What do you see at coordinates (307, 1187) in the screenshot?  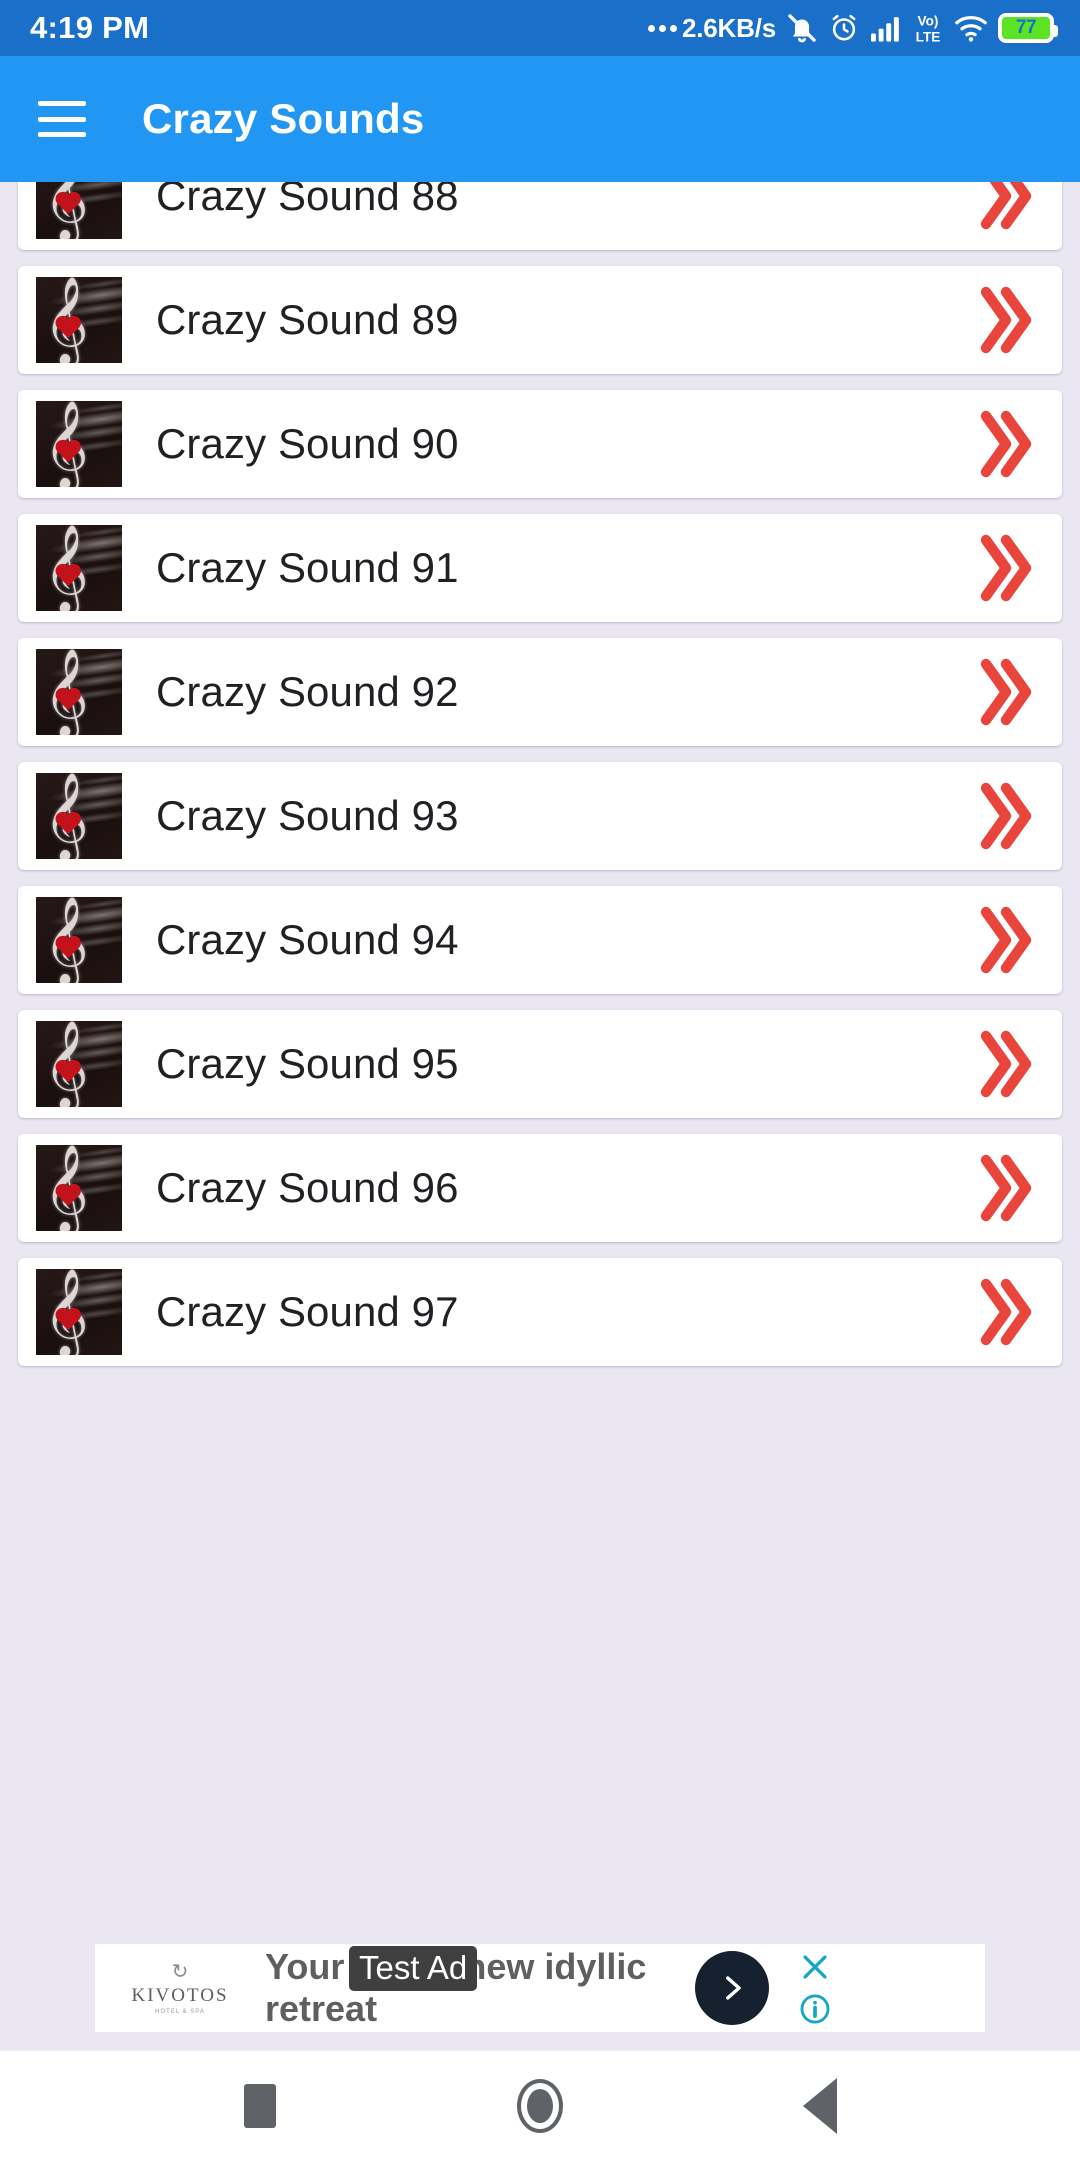 I see `sound-list-item-label: Crazy Sound 96` at bounding box center [307, 1187].